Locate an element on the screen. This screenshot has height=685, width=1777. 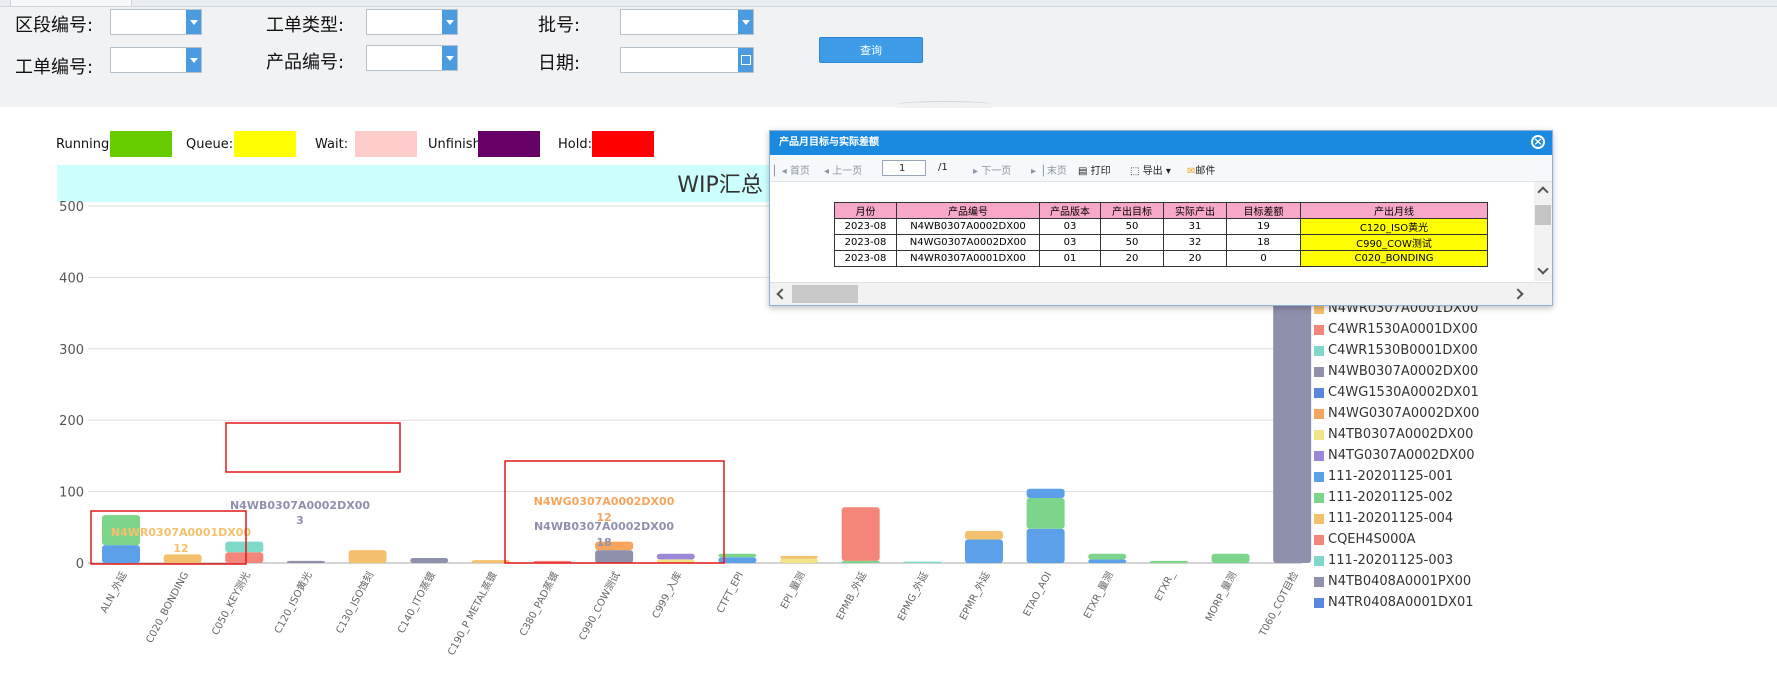
section-no-label: 区段编号: is located at coordinates (54, 25).